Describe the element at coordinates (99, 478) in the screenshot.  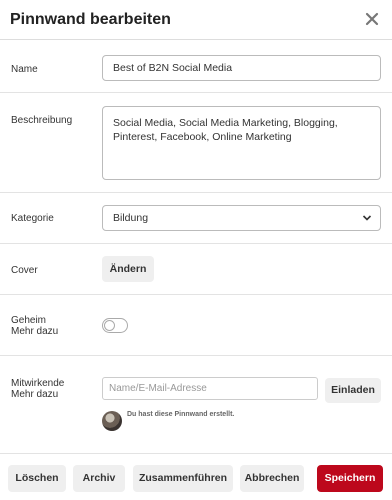
I see `archive-button: Archiv` at that location.